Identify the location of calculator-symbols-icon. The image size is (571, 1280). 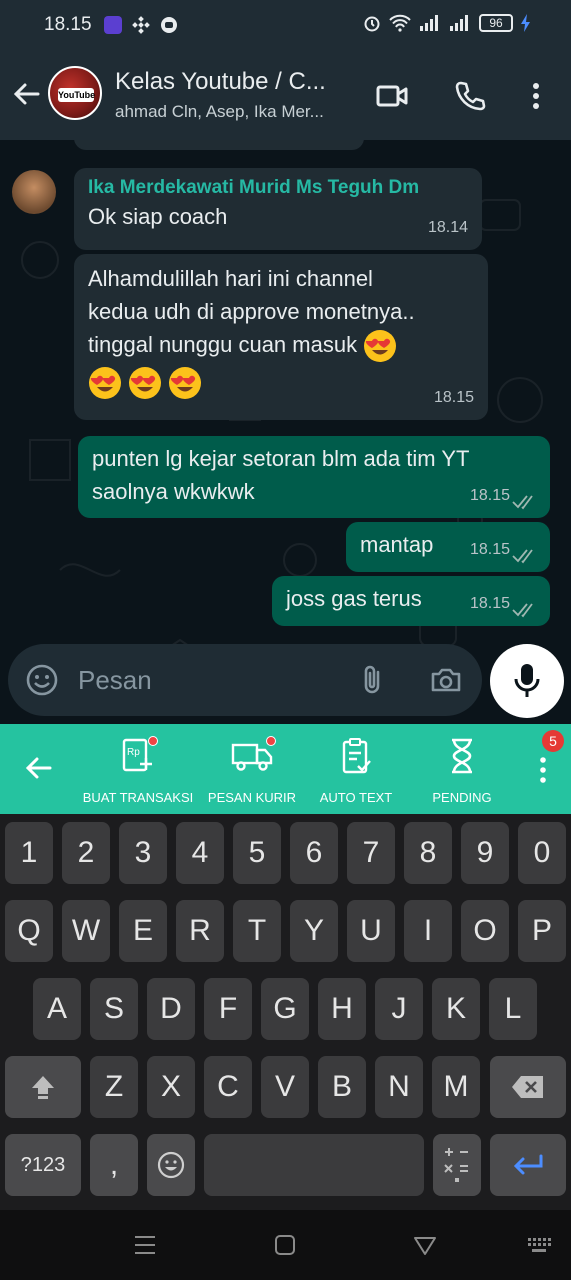
(456, 1165).